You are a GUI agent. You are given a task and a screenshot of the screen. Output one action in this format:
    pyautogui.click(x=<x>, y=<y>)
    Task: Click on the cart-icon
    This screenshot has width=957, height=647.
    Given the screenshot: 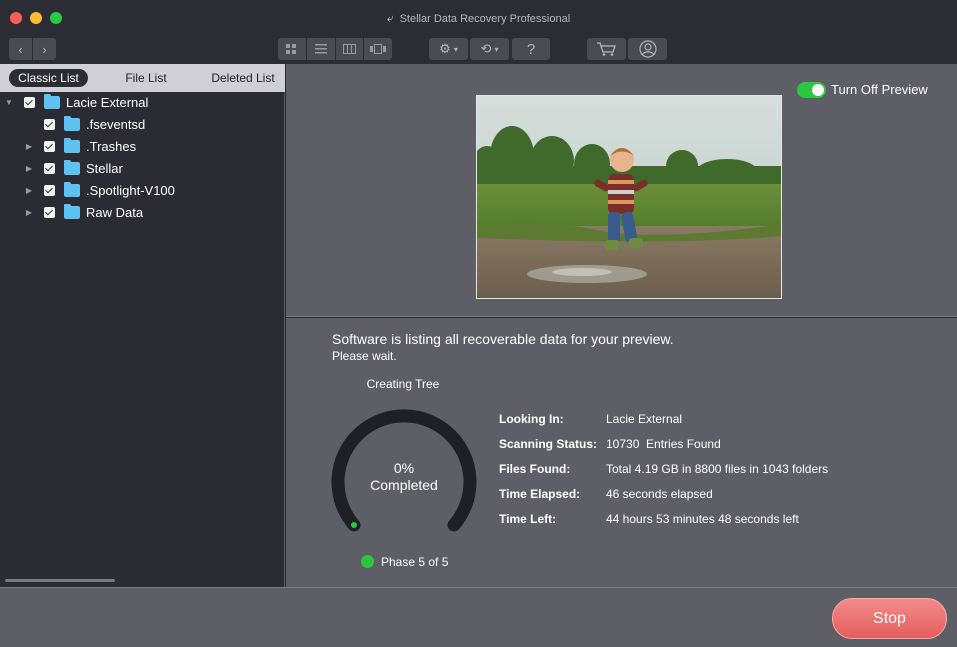 What is the action you would take?
    pyautogui.click(x=606, y=49)
    